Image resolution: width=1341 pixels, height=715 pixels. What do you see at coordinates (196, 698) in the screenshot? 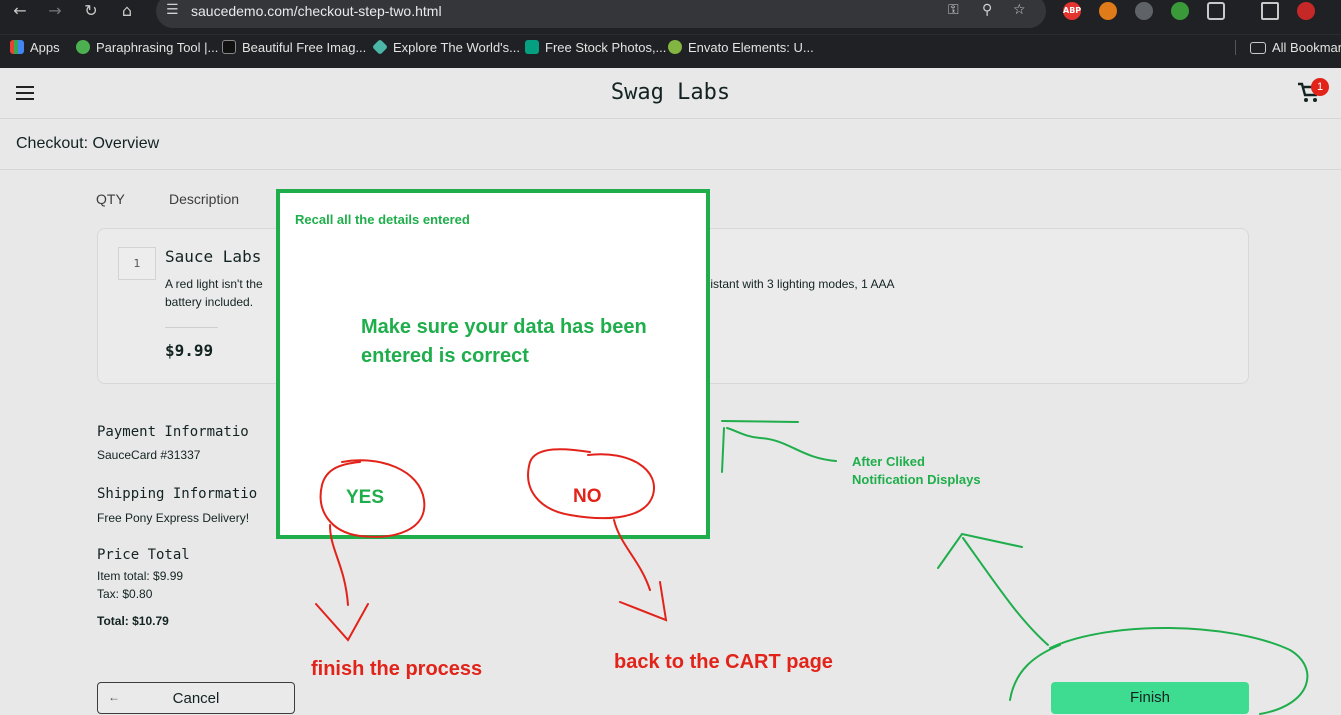
I see `cancel-button: ← Cancel` at bounding box center [196, 698].